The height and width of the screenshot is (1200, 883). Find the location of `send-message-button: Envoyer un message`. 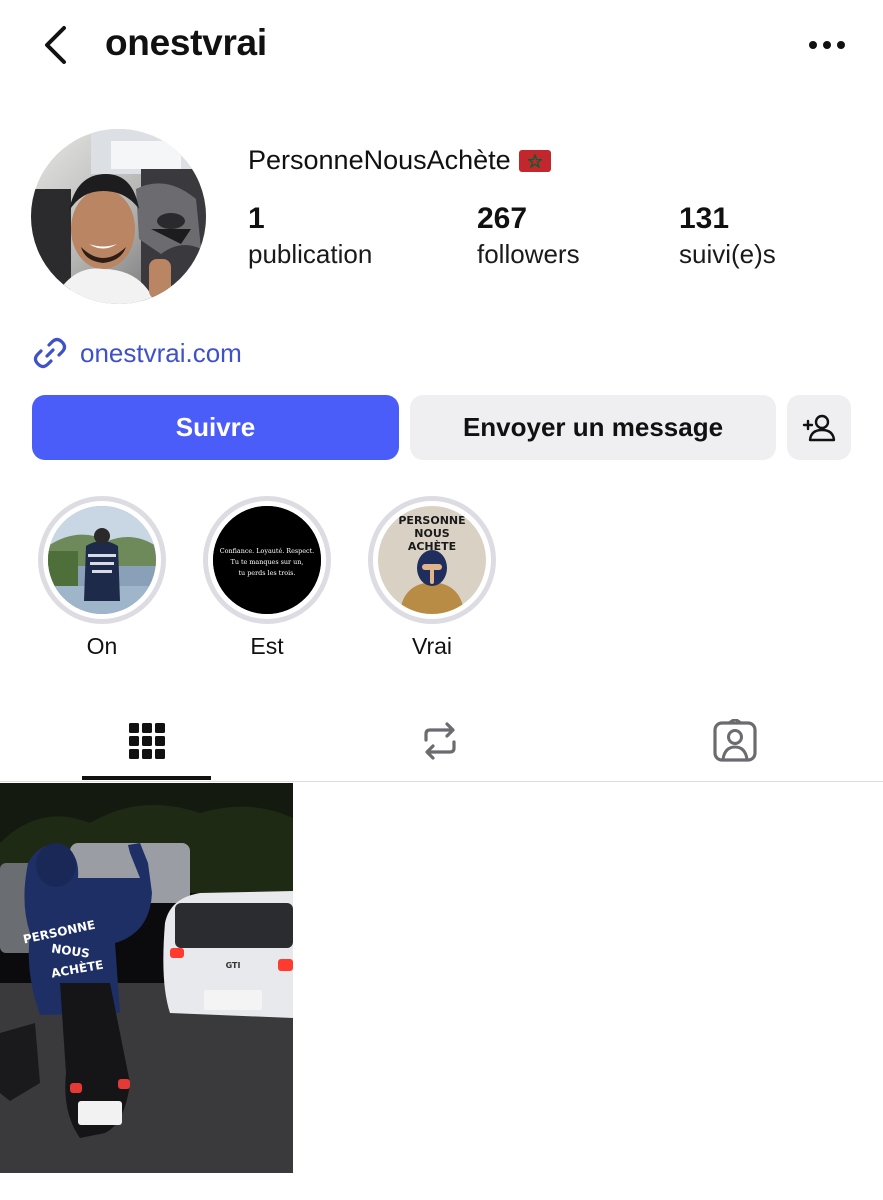

send-message-button: Envoyer un message is located at coordinates (593, 427).